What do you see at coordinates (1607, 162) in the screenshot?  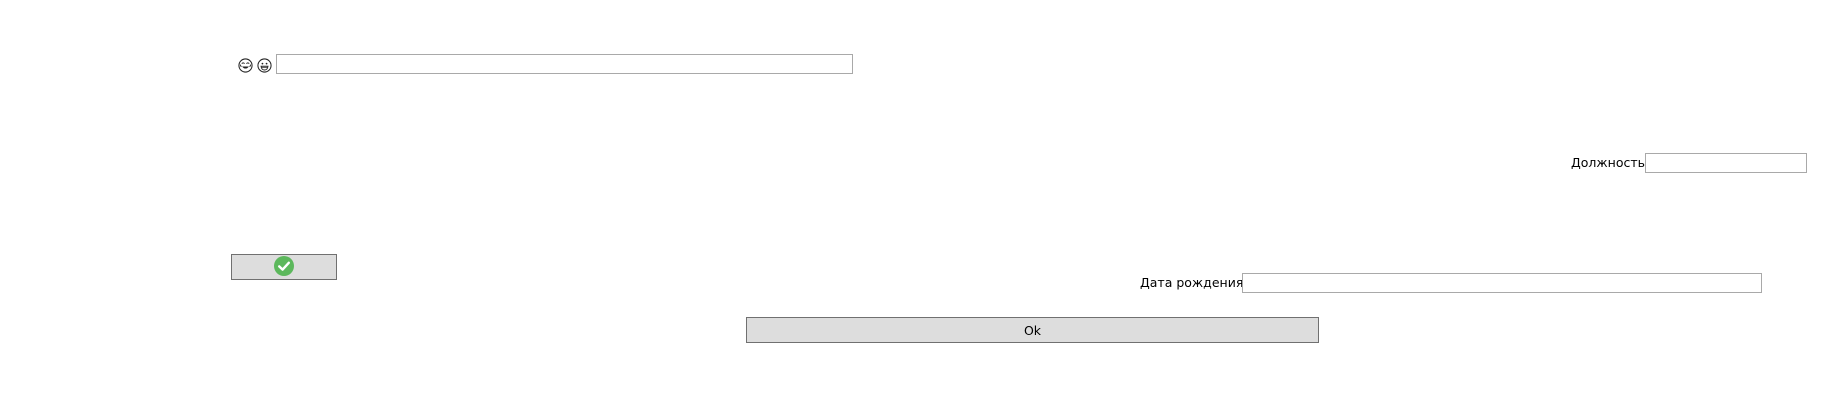 I see `position-label: Должность` at bounding box center [1607, 162].